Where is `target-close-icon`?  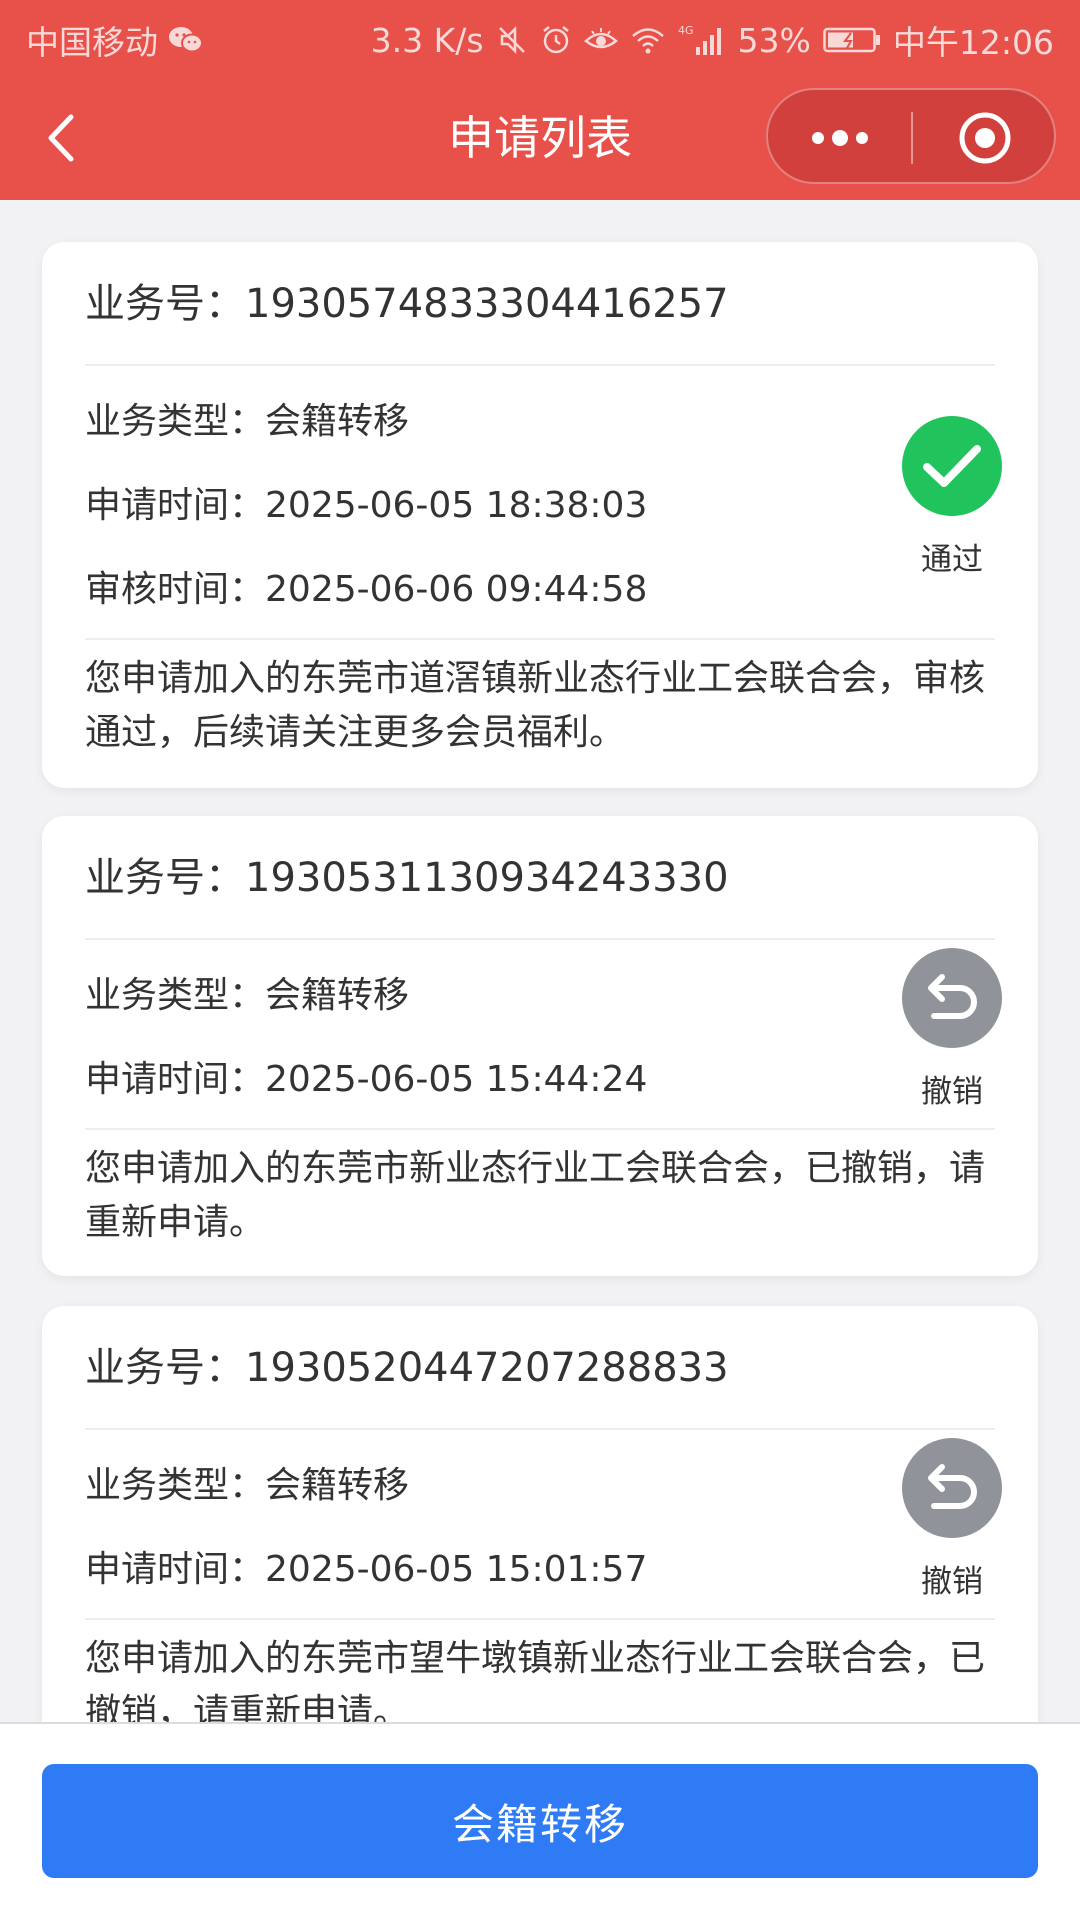
target-close-icon is located at coordinates (984, 138).